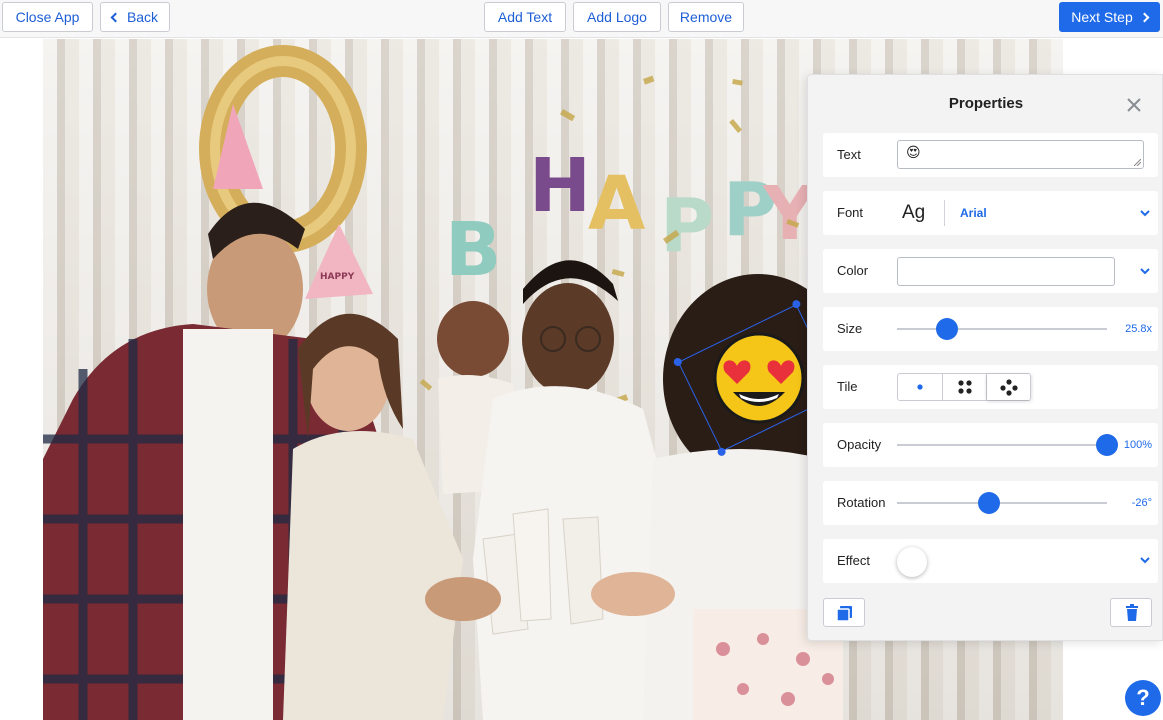 The image size is (1163, 720). I want to click on font-divider, so click(944, 213).